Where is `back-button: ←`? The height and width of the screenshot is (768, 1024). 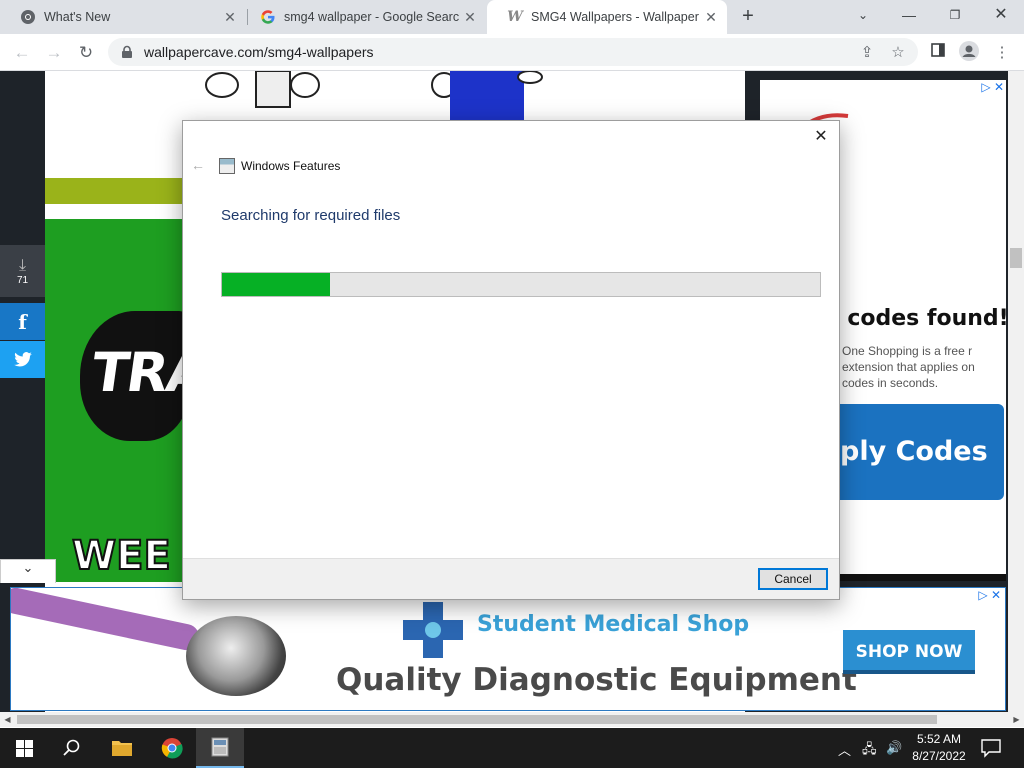
back-button: ← is located at coordinates (22, 53).